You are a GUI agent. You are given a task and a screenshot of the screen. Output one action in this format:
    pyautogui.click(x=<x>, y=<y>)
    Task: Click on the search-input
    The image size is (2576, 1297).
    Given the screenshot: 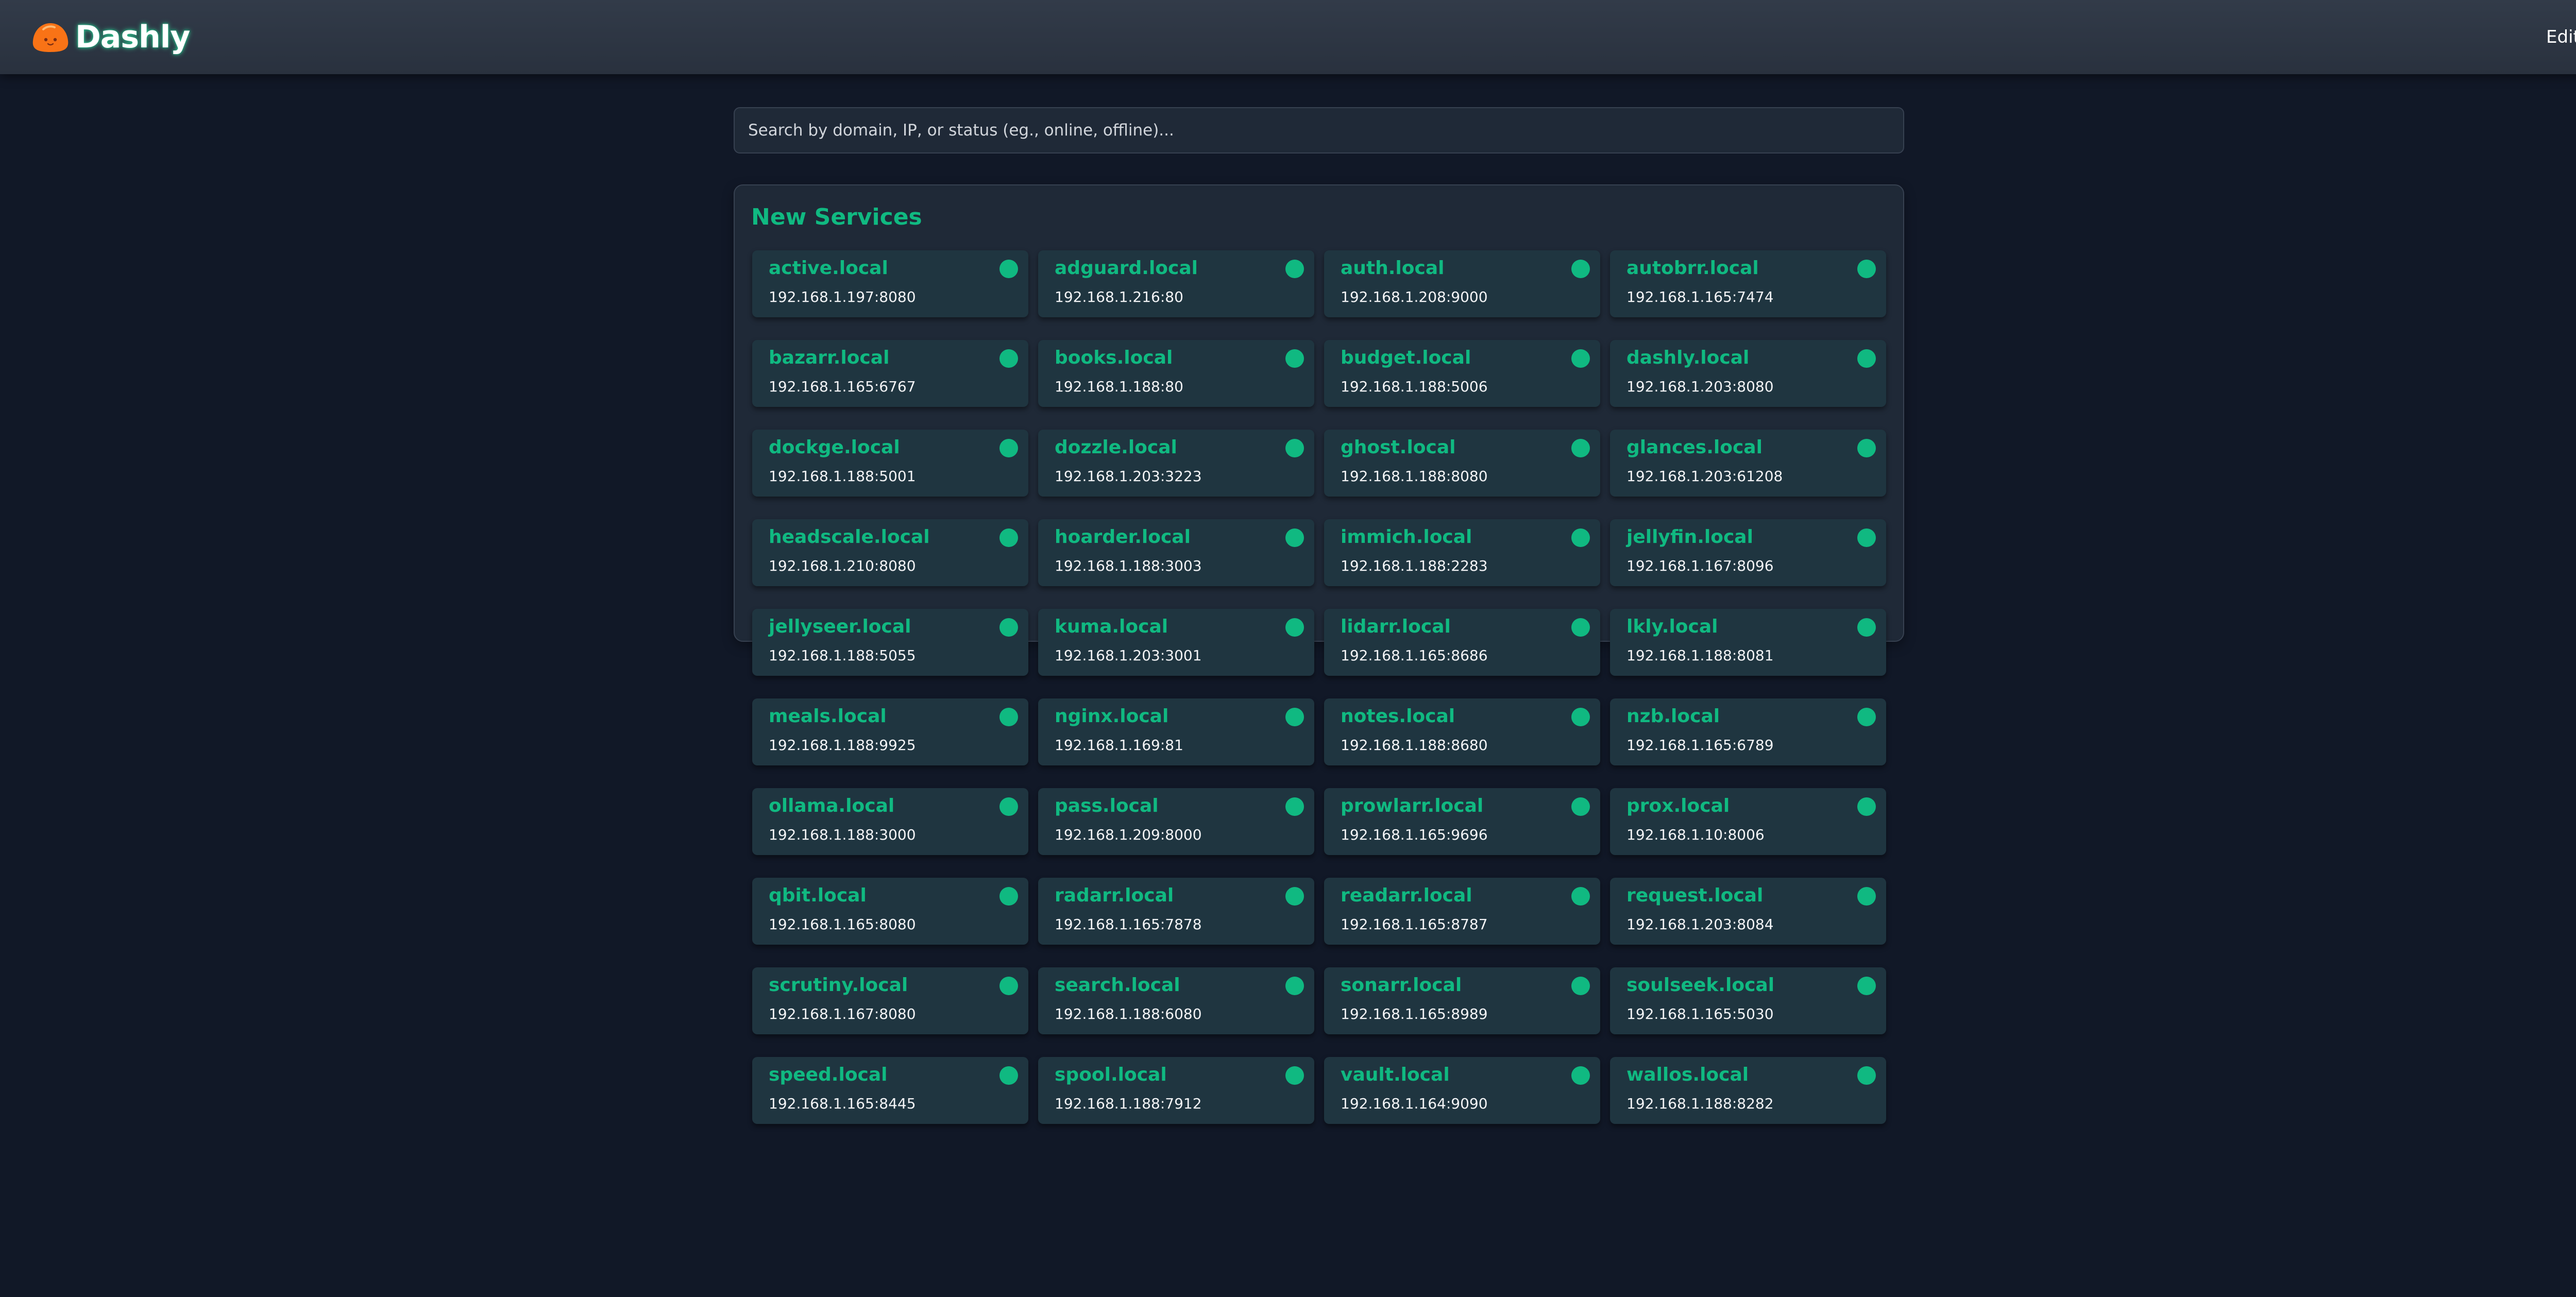 What is the action you would take?
    pyautogui.click(x=1319, y=130)
    